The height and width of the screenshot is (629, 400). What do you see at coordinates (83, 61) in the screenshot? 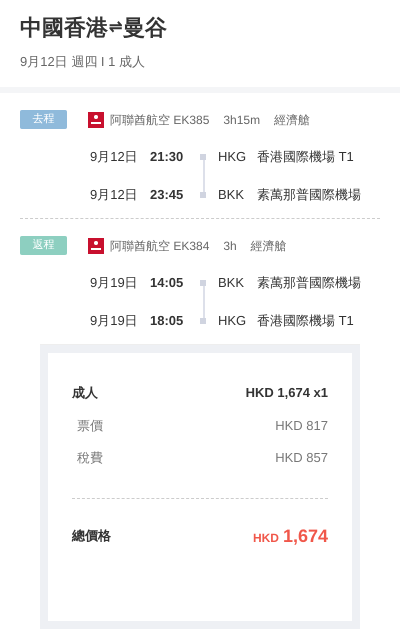
I see `trip-summary: 9月12日 週四 I 1 成人` at bounding box center [83, 61].